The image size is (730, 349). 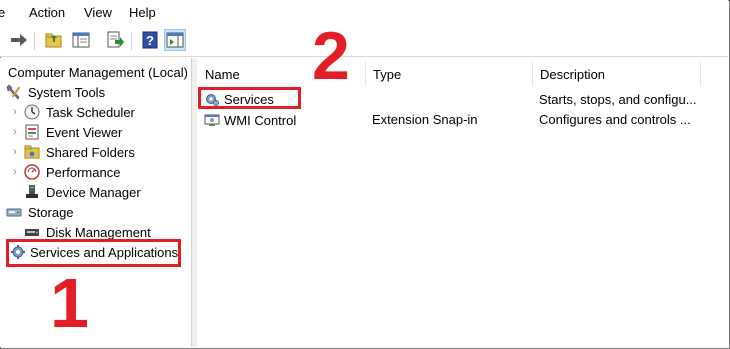 I want to click on tree-item-device-manager: Device Manager, so click(x=82, y=192).